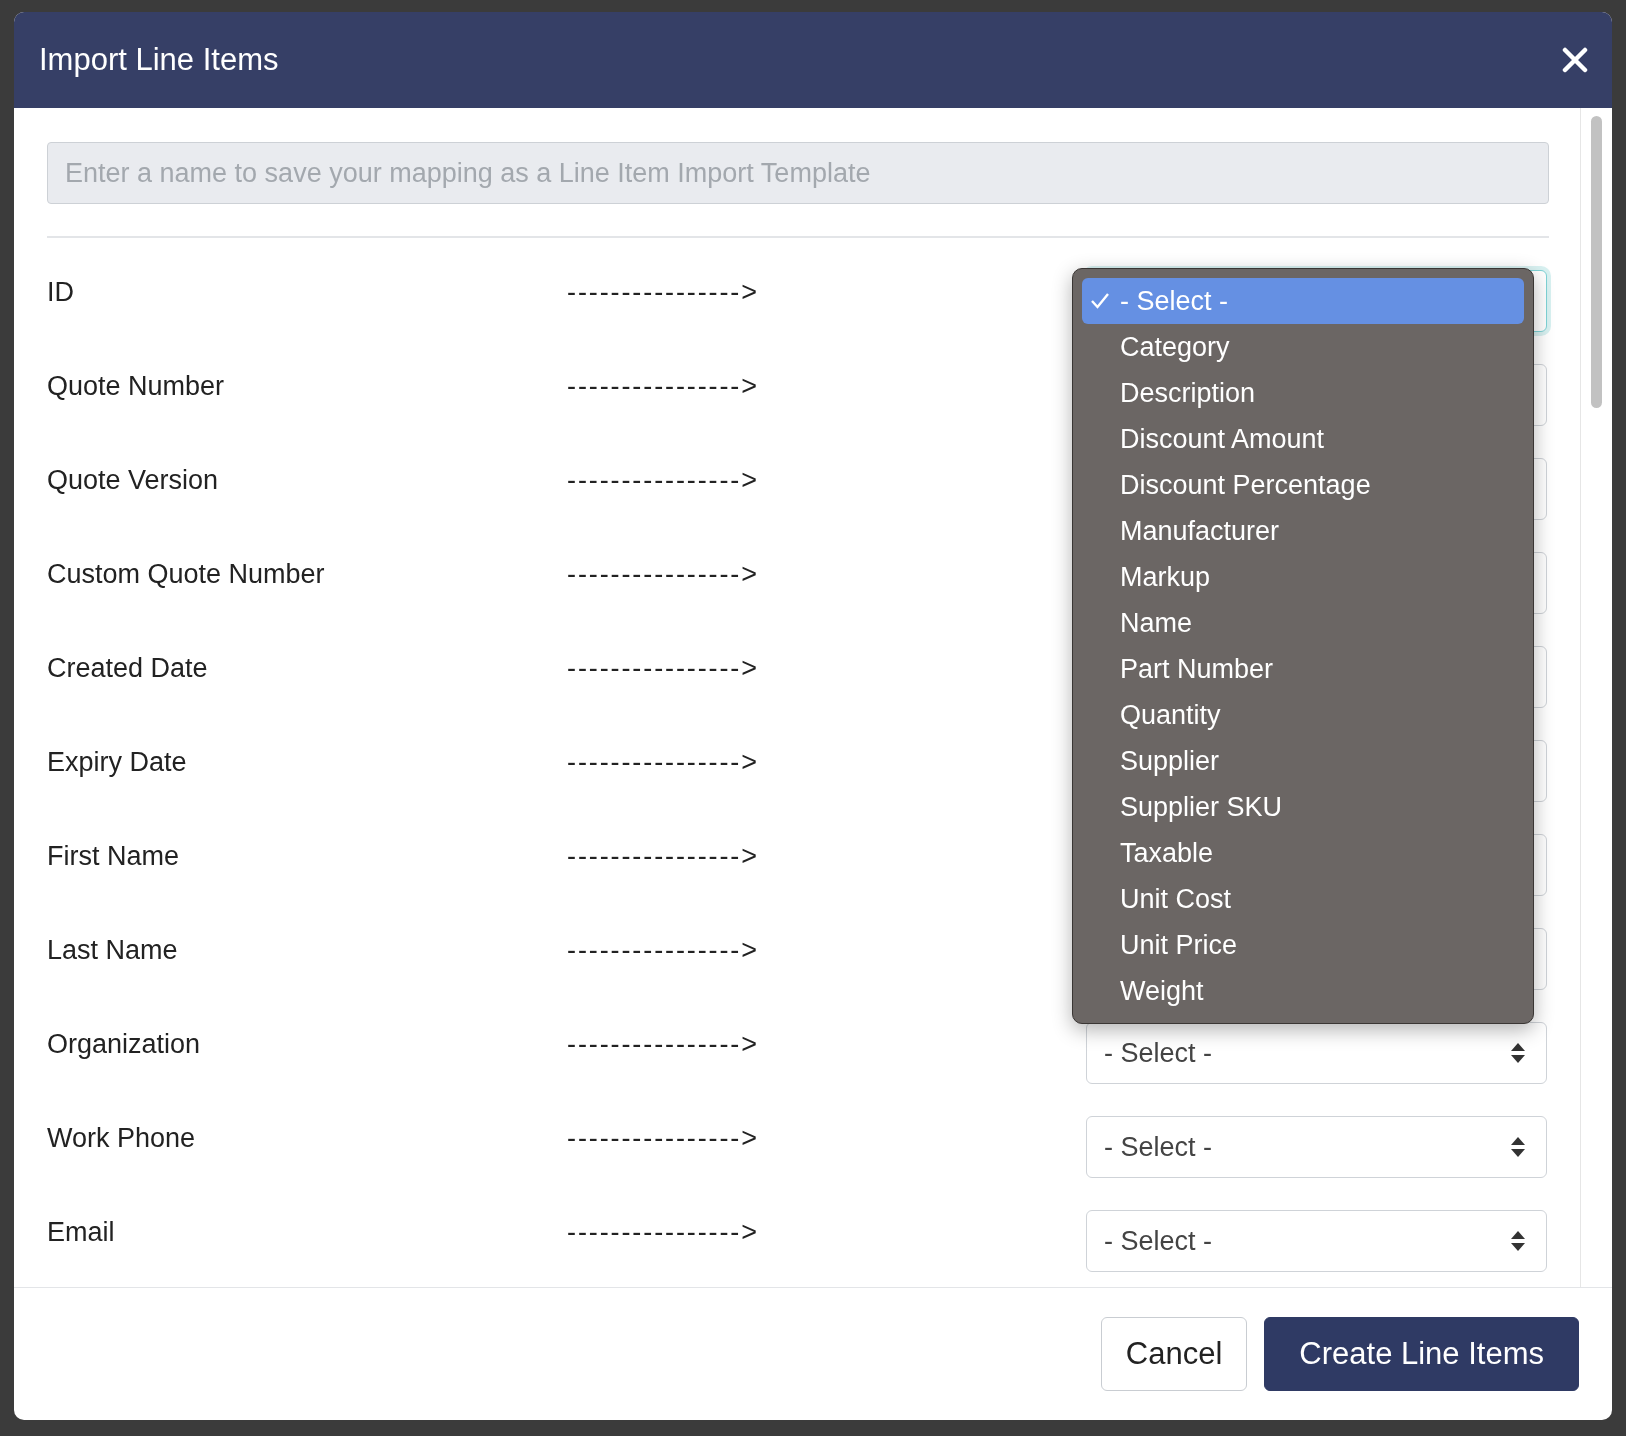 This screenshot has height=1436, width=1626. I want to click on dropdown-option: Manufacturer, so click(1303, 531).